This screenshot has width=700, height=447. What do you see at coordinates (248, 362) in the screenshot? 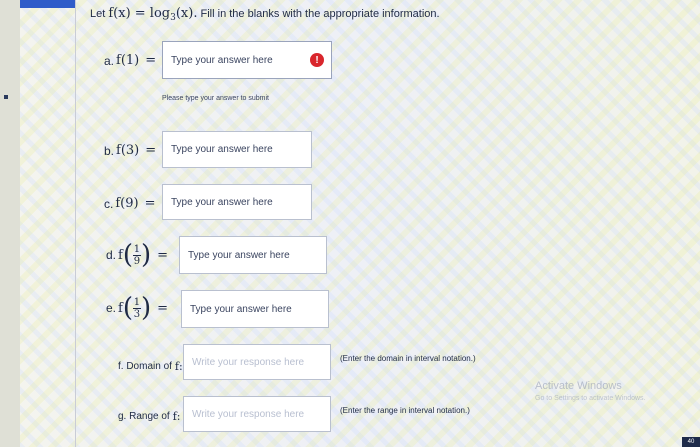
I see `domain-input-placeholder: Write your response here` at bounding box center [248, 362].